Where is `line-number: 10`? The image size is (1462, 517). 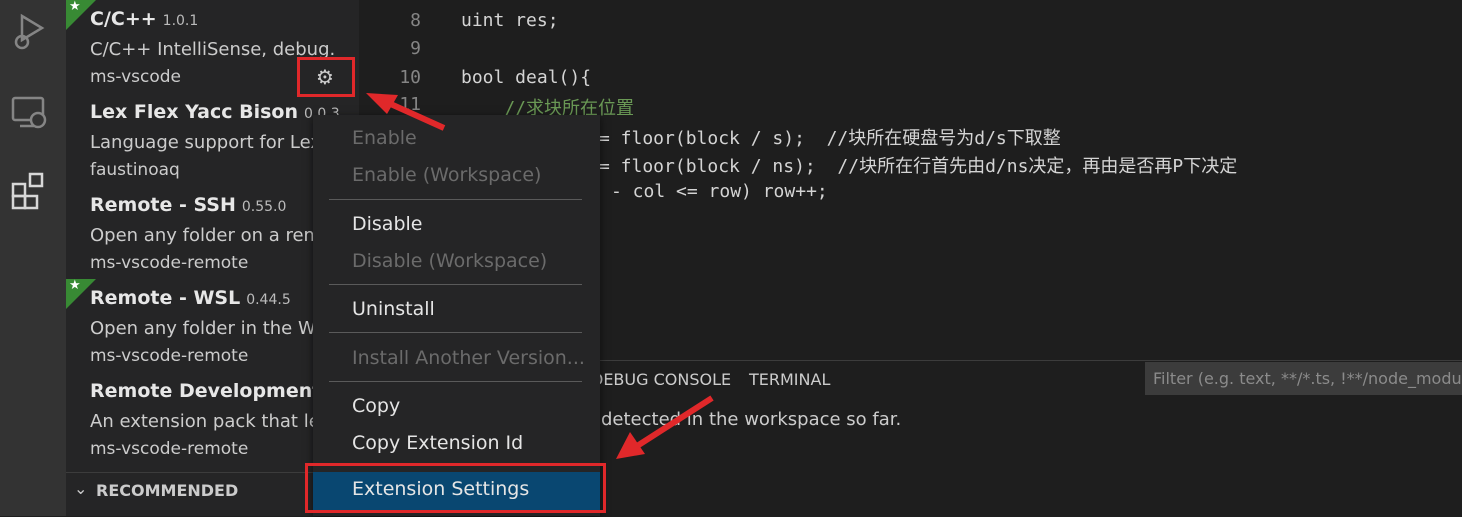
line-number: 10 is located at coordinates (410, 77).